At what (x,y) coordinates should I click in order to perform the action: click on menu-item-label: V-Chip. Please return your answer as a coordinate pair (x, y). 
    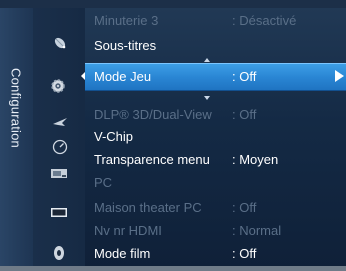
    Looking at the image, I should click on (114, 136).